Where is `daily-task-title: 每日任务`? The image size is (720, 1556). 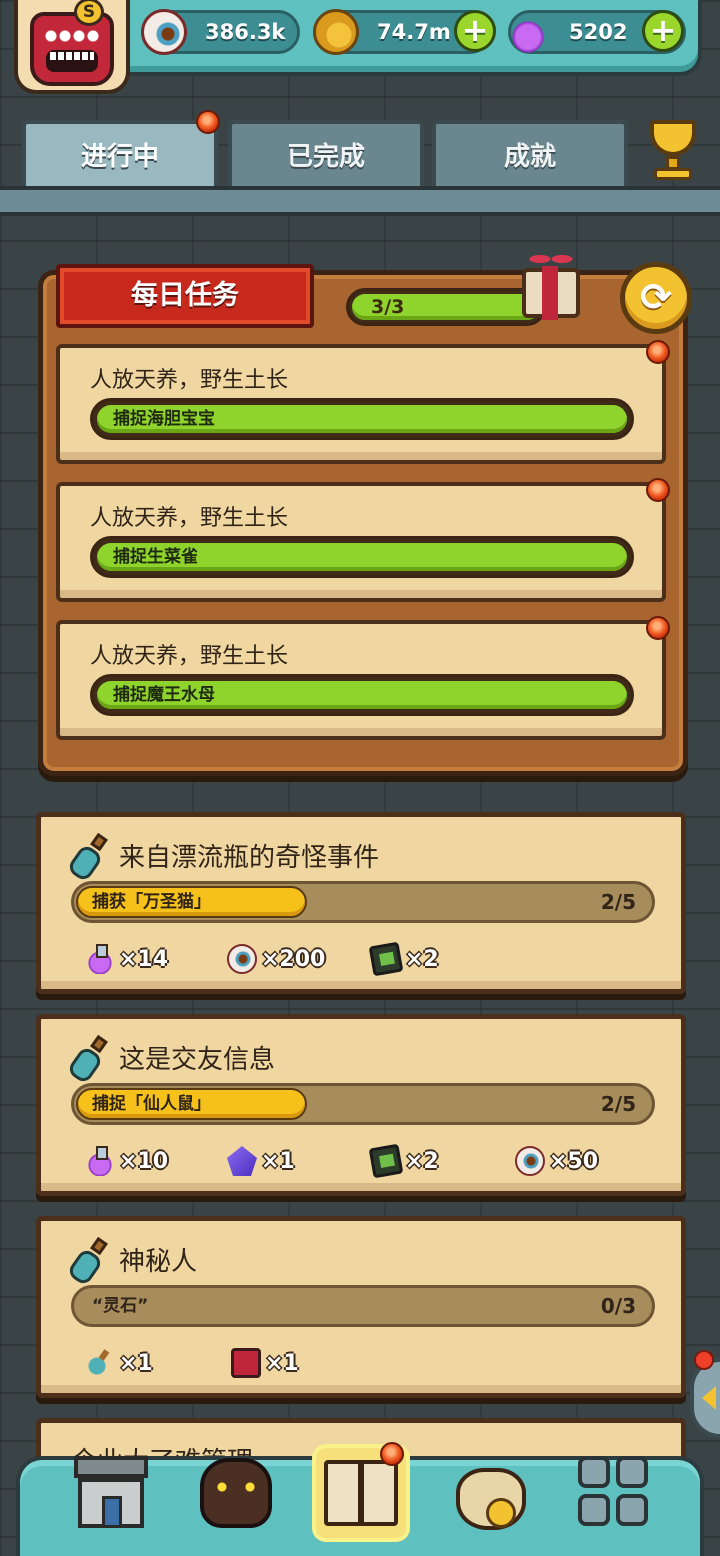
daily-task-title: 每日任务 is located at coordinates (185, 296).